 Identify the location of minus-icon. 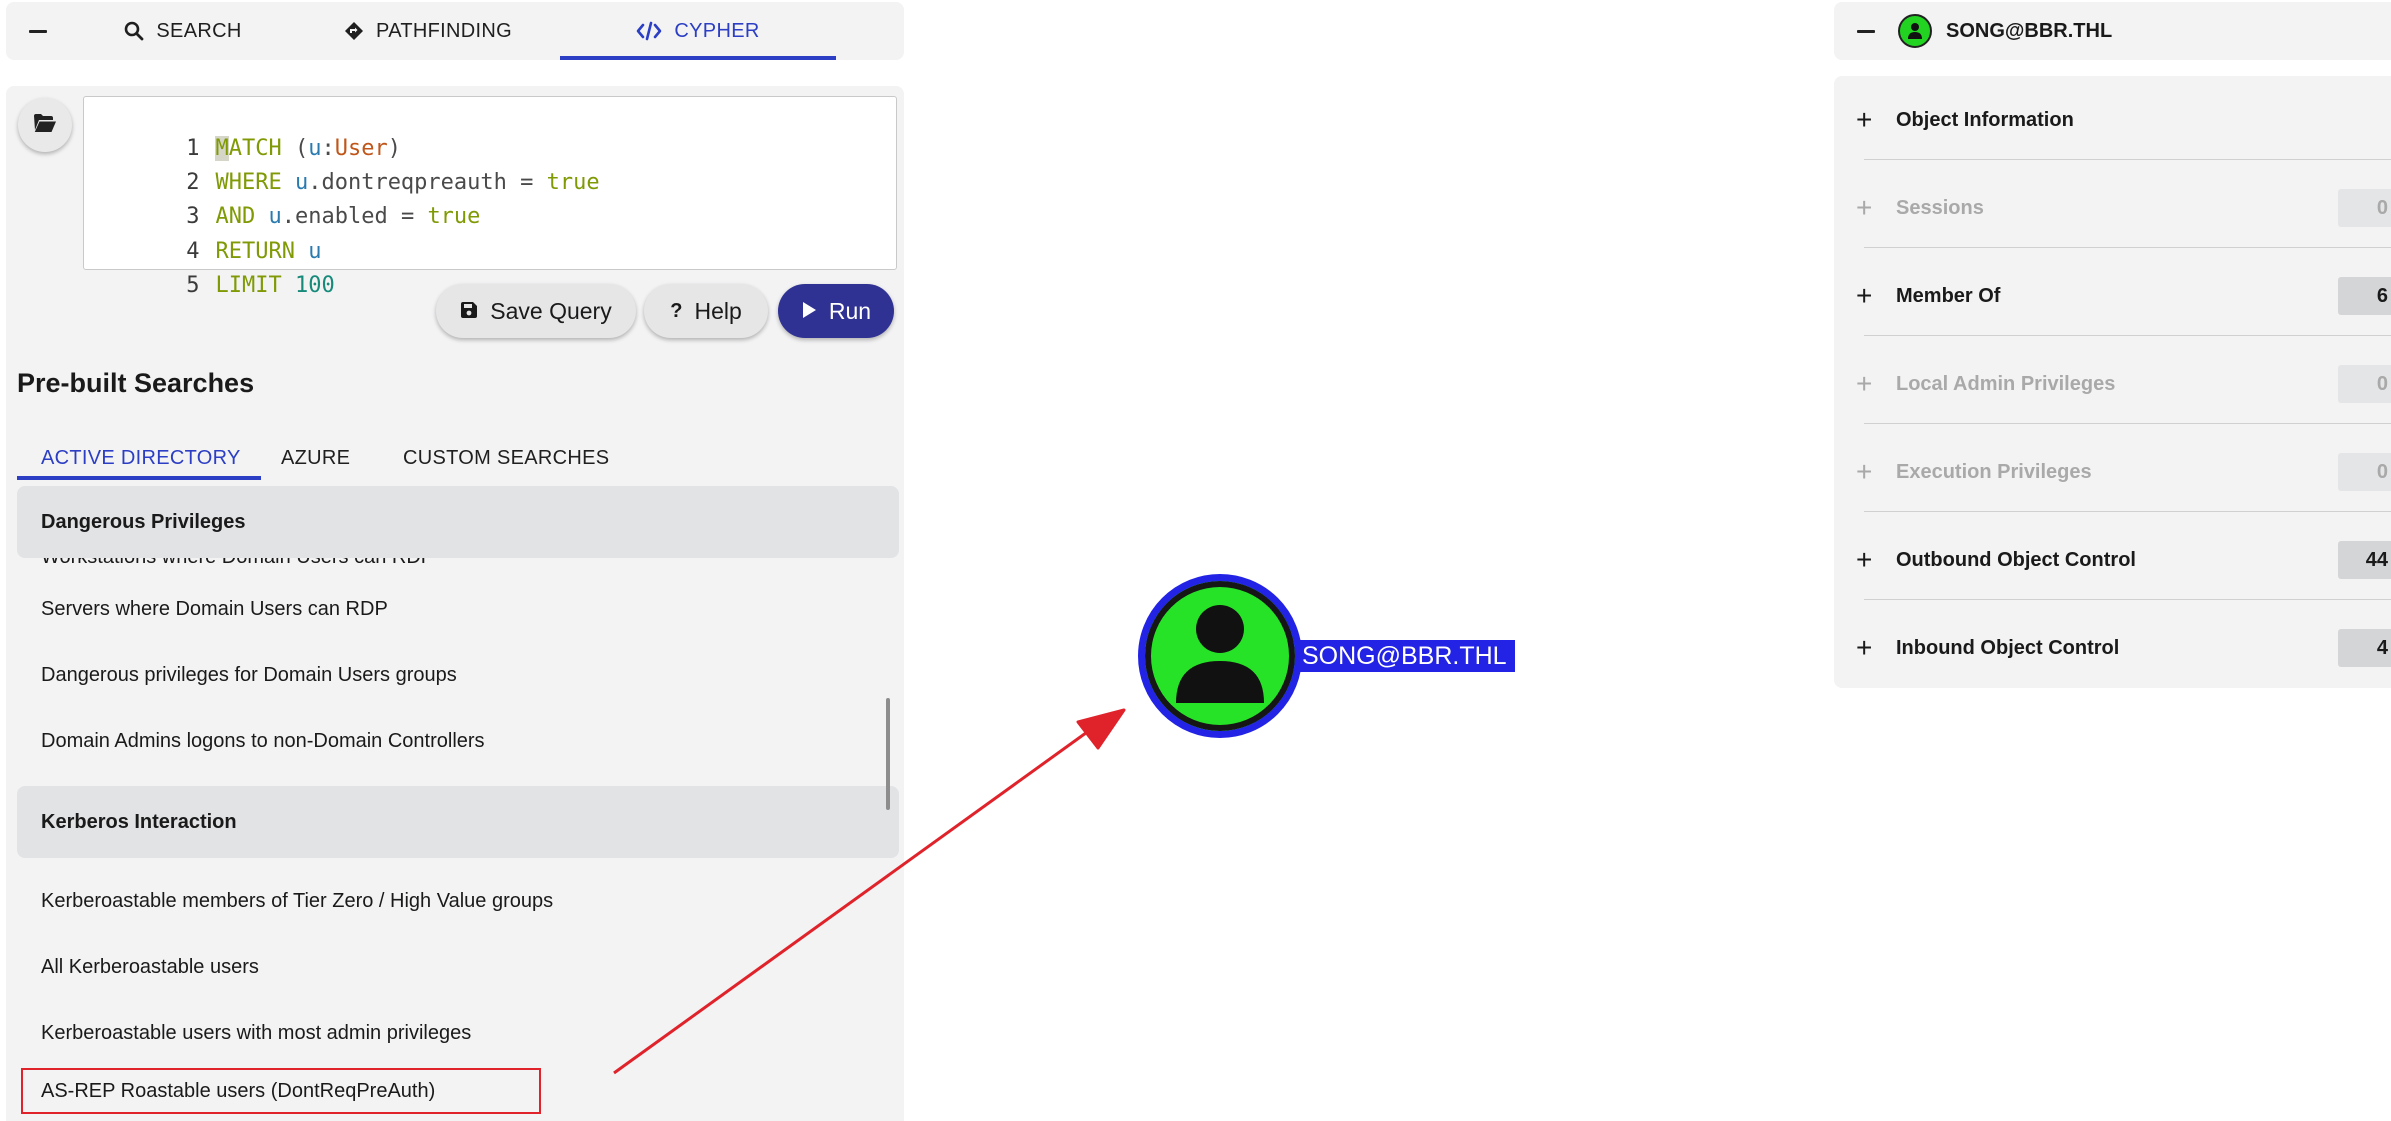
(1866, 31).